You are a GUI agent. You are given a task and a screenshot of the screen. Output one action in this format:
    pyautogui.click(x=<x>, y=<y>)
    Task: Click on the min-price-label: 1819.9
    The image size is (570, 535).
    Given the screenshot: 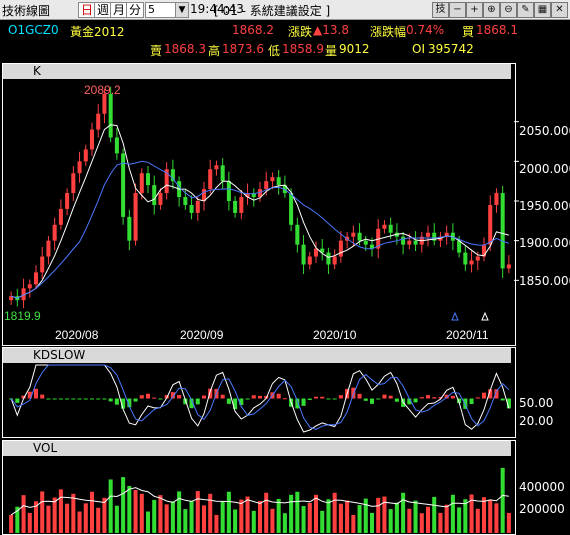 What is the action you would take?
    pyautogui.click(x=22, y=316)
    